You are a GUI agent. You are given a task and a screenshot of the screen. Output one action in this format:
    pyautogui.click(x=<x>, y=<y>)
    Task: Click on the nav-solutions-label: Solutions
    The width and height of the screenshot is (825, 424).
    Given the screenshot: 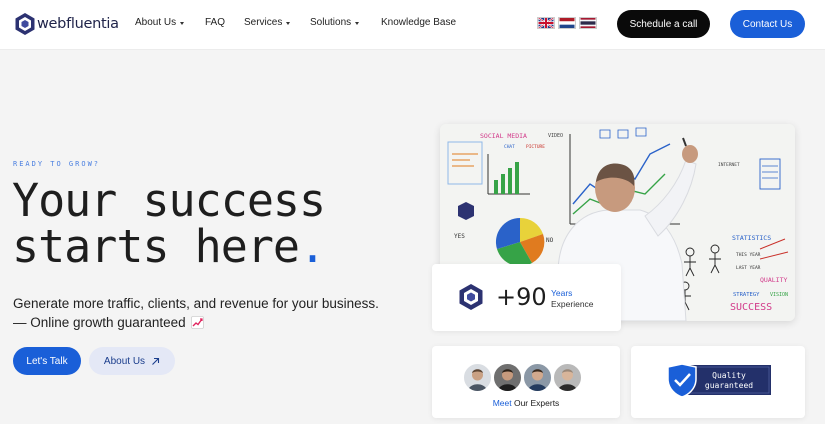 What is the action you would take?
    pyautogui.click(x=331, y=22)
    